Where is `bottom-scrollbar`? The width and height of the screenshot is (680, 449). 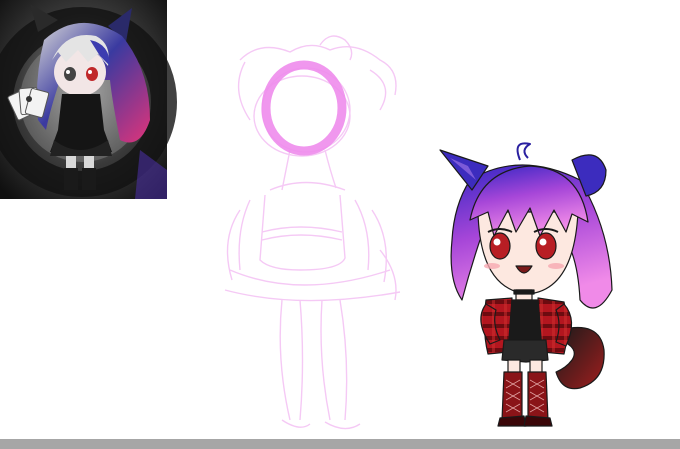
bottom-scrollbar is located at coordinates (340, 444).